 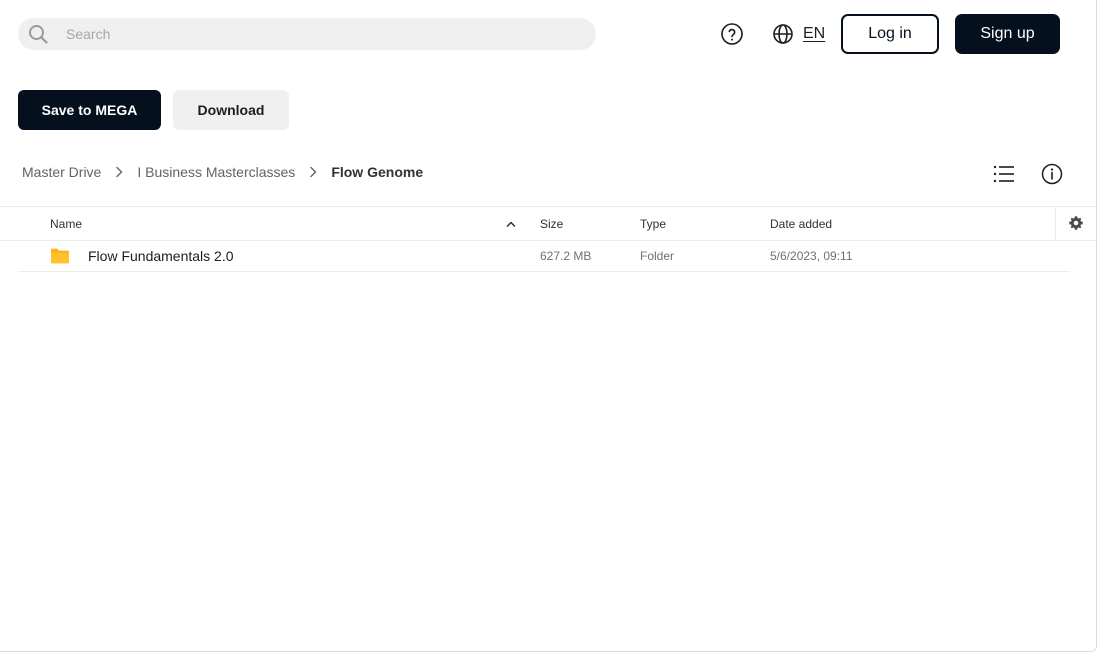 I want to click on download-button: Download, so click(x=231, y=110).